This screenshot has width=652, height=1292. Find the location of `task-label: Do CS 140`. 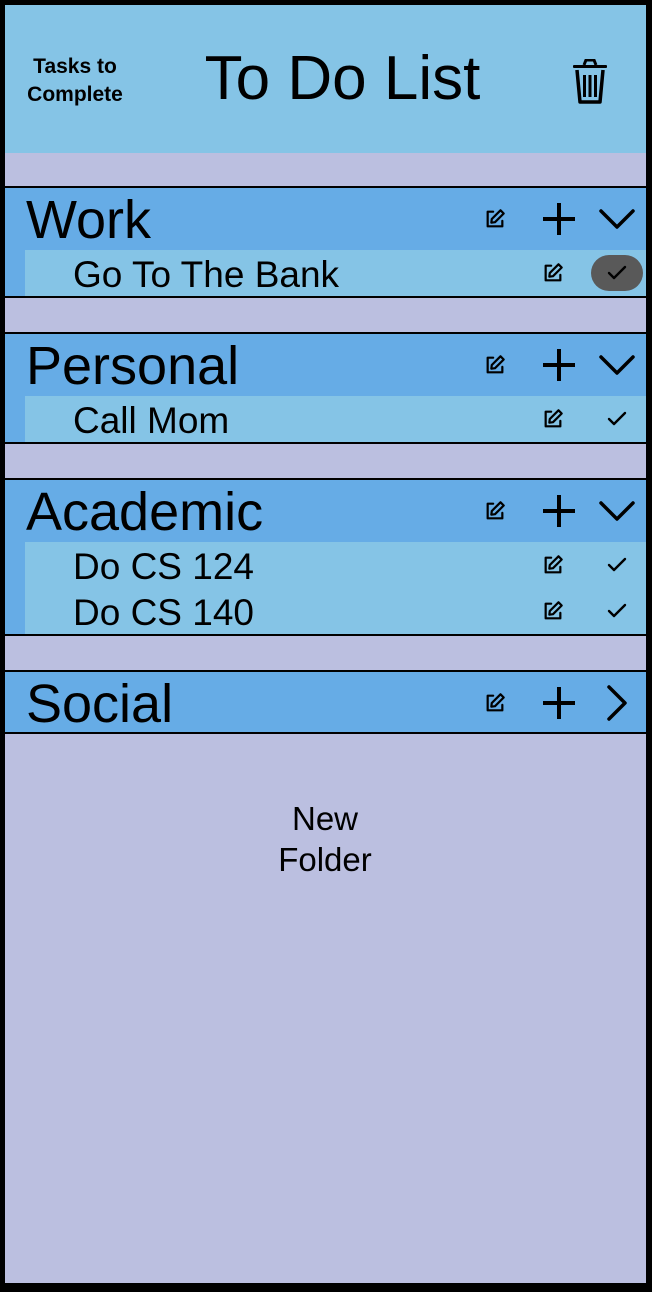

task-label: Do CS 140 is located at coordinates (163, 612).